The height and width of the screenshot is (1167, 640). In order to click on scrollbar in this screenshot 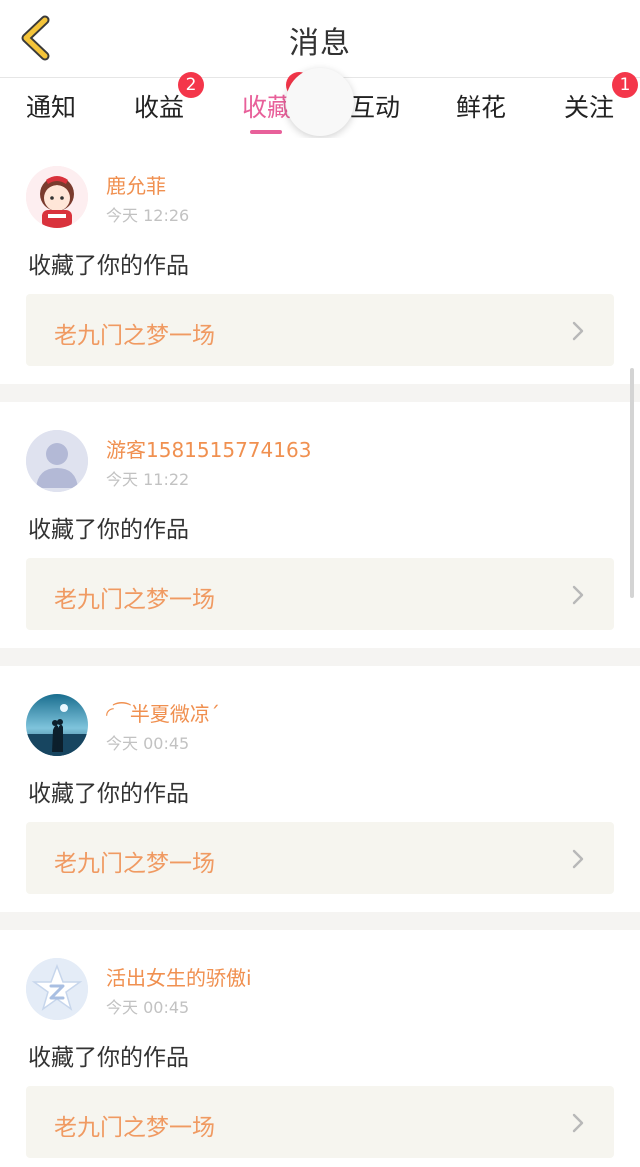, I will do `click(632, 483)`.